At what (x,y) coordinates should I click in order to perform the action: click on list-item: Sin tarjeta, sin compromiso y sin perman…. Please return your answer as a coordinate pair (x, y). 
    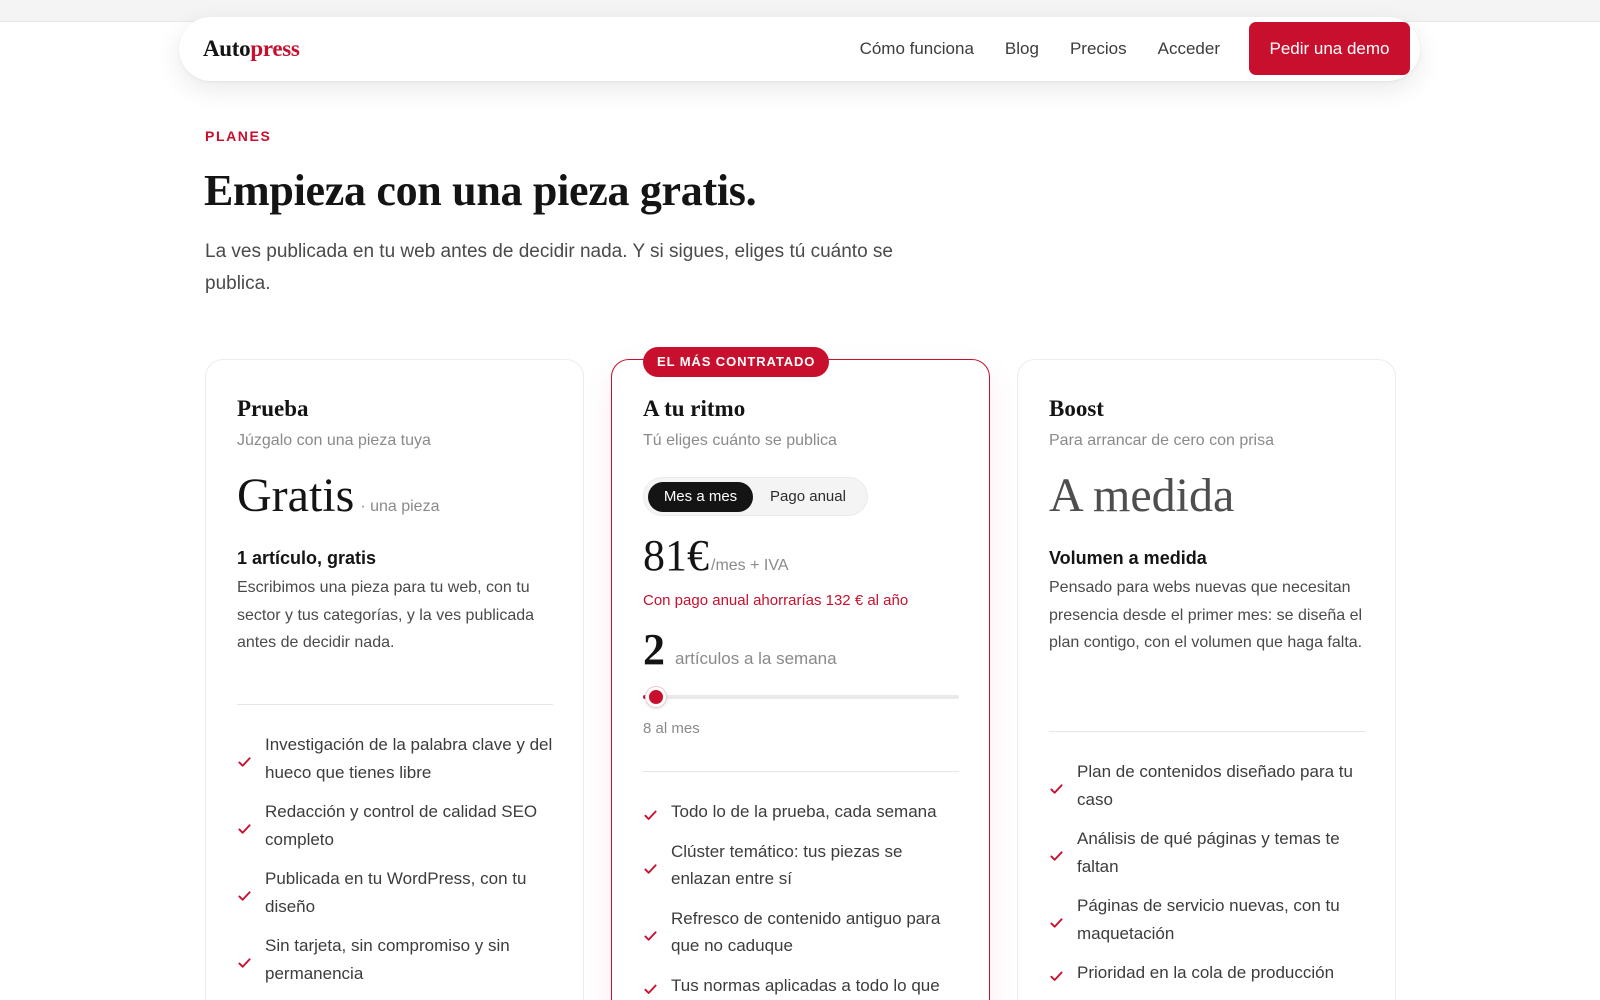
    Looking at the image, I should click on (398, 959).